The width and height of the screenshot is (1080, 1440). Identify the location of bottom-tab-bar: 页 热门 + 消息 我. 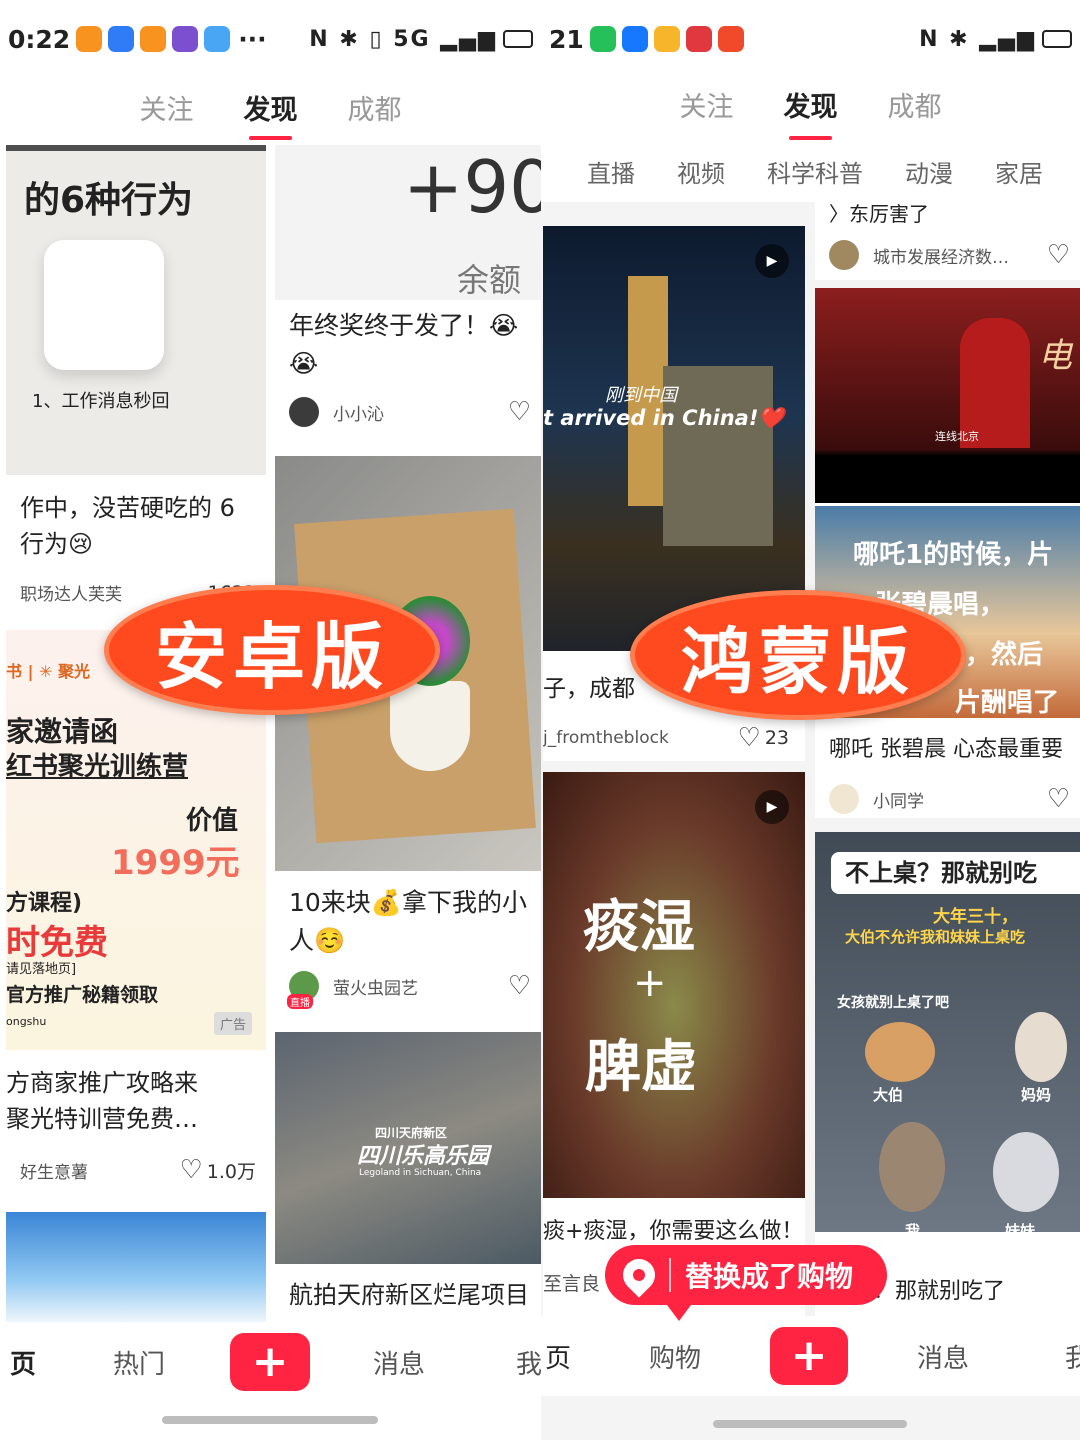
(270, 1362).